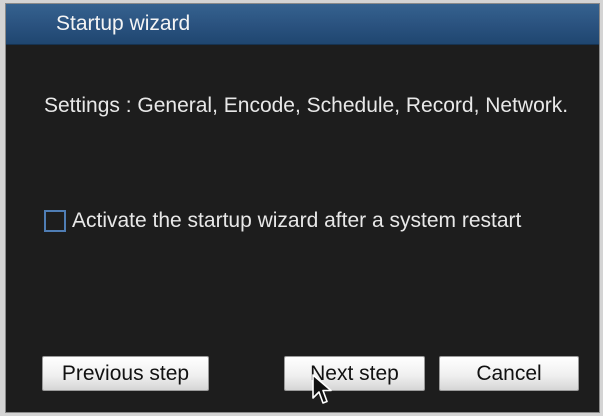 Image resolution: width=603 pixels, height=416 pixels. Describe the element at coordinates (322, 389) in the screenshot. I see `mouse-pointer-icon` at that location.